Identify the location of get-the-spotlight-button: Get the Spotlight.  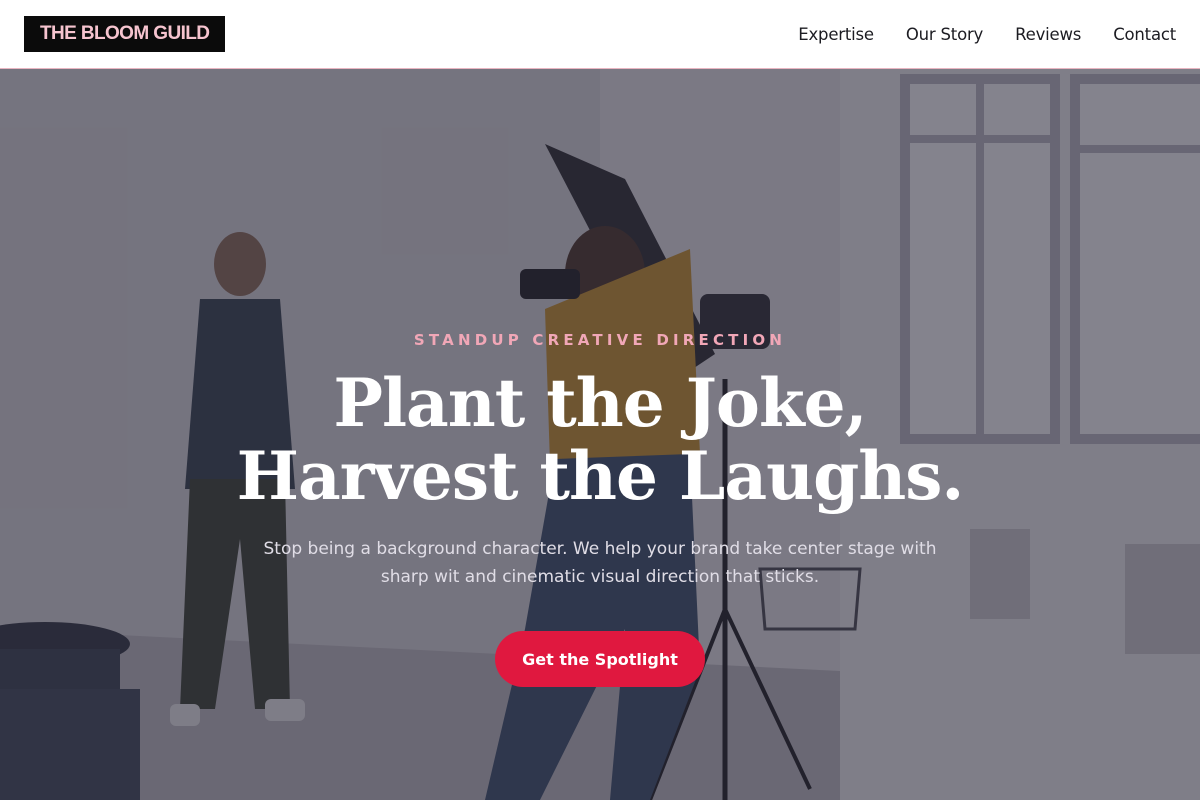
(600, 659).